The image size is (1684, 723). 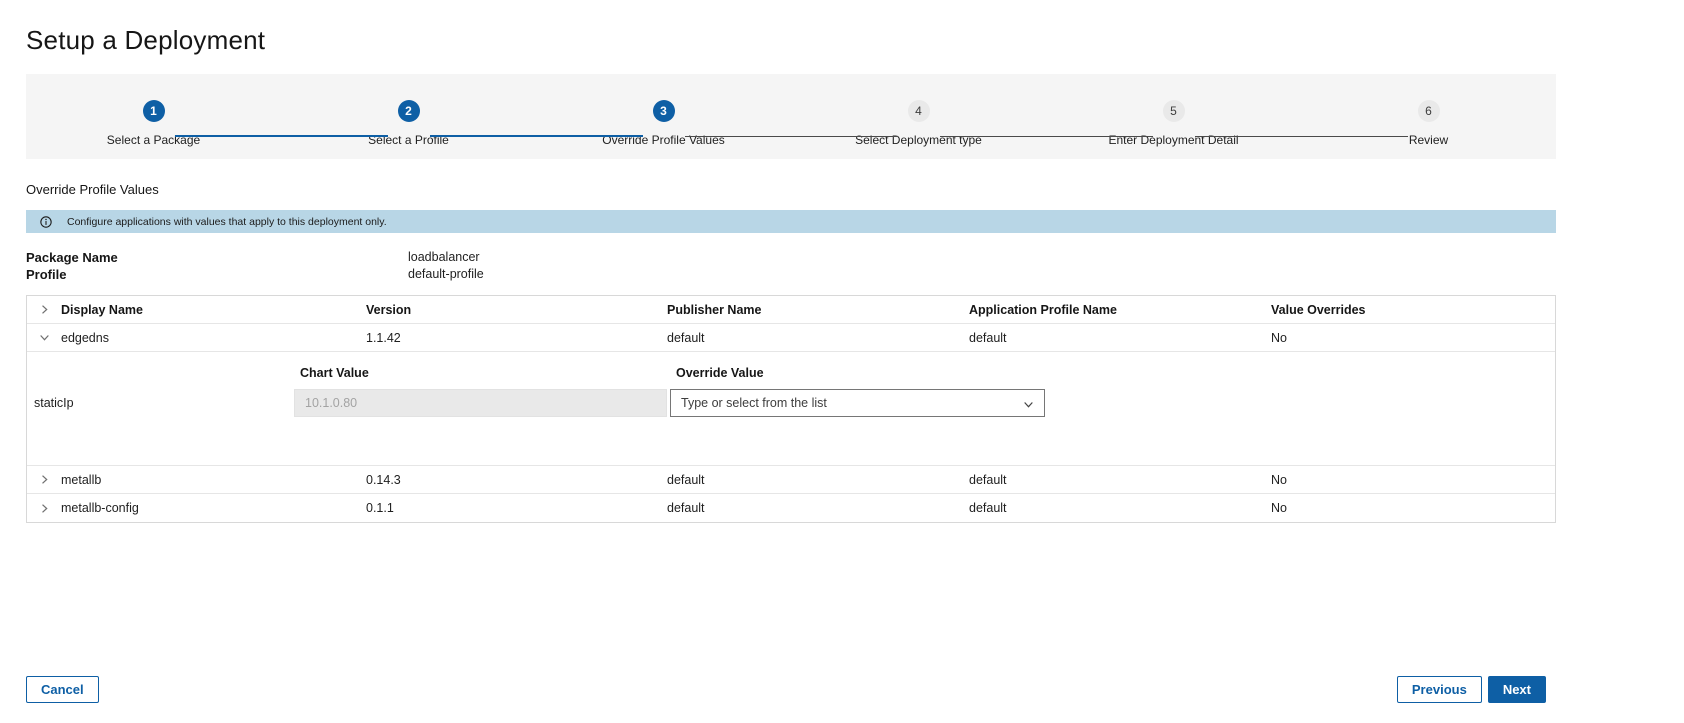 What do you see at coordinates (380, 508) in the screenshot?
I see `cell-version: 0.1.1` at bounding box center [380, 508].